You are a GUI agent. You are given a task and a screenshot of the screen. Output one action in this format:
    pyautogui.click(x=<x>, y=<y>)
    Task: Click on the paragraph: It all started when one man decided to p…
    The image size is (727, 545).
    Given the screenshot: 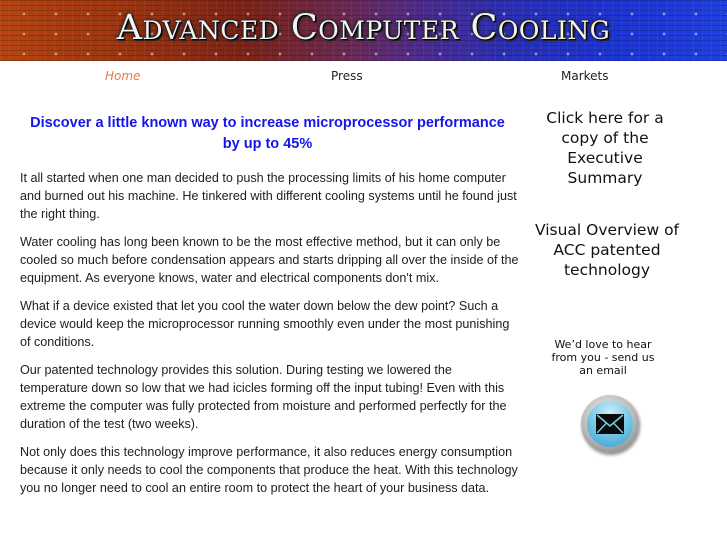 What is the action you would take?
    pyautogui.click(x=268, y=196)
    